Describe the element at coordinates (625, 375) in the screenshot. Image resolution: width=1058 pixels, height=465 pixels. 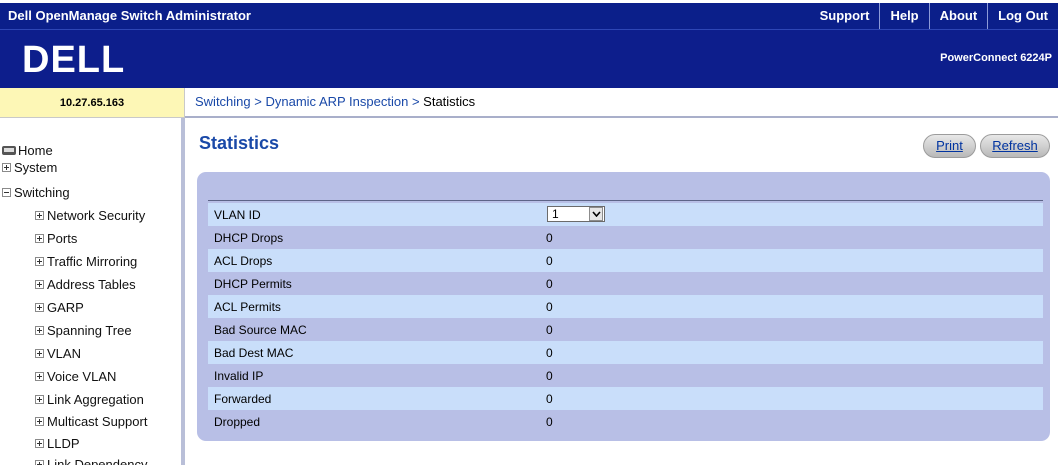
I see `stat-row: Invalid IP 0` at that location.